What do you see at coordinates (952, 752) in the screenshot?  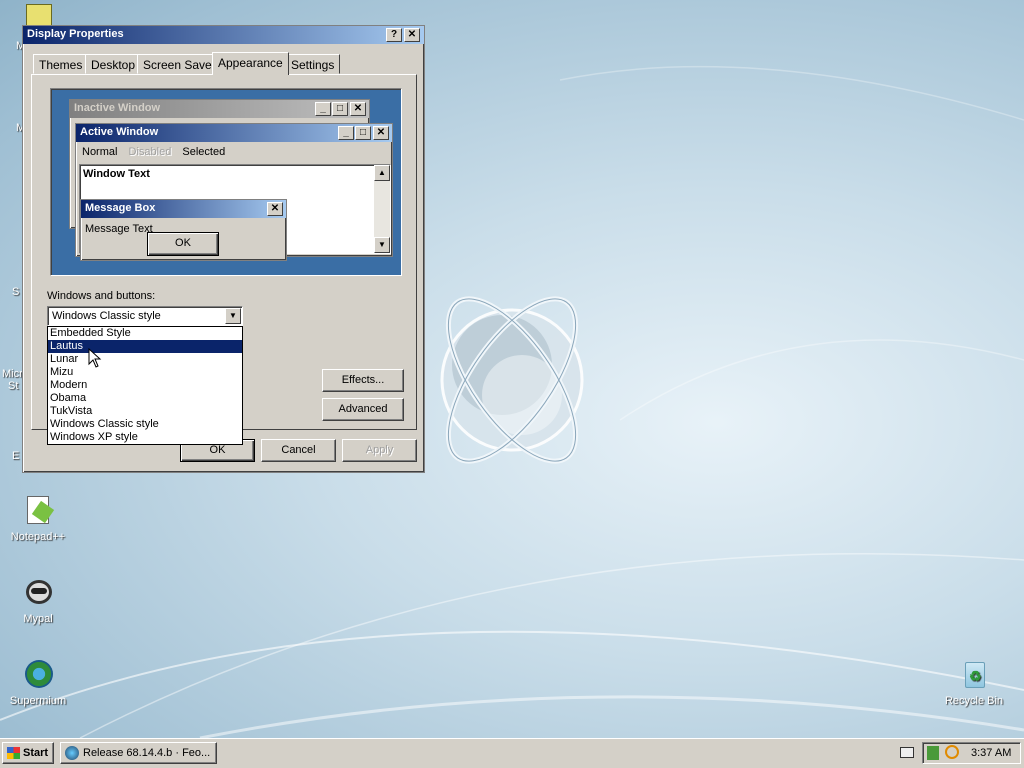 I see `search-icon` at bounding box center [952, 752].